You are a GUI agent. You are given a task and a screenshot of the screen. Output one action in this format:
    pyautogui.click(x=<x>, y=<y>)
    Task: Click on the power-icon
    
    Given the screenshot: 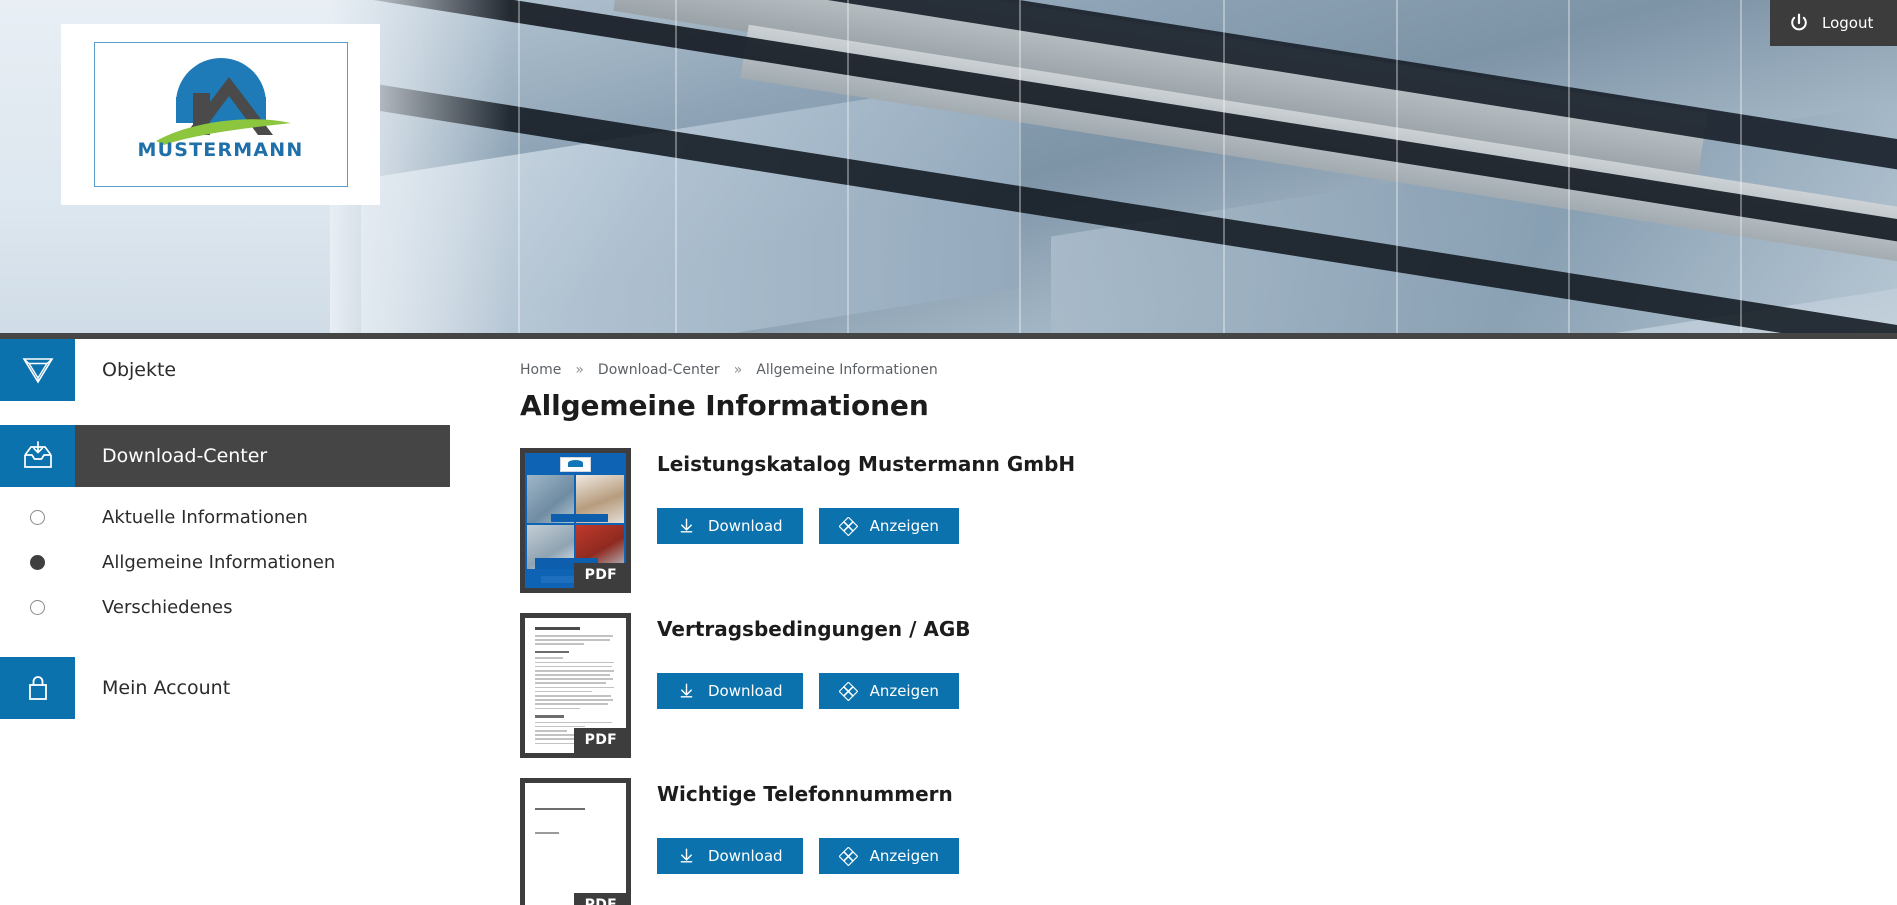 What is the action you would take?
    pyautogui.click(x=1799, y=22)
    